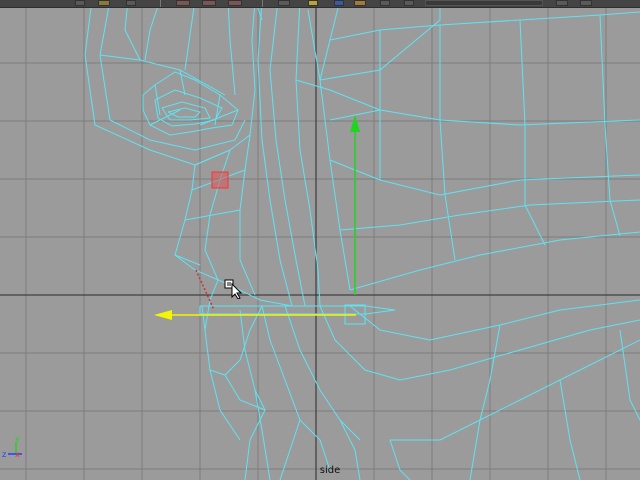  What do you see at coordinates (17, 438) in the screenshot?
I see `axis-y-label: y` at bounding box center [17, 438].